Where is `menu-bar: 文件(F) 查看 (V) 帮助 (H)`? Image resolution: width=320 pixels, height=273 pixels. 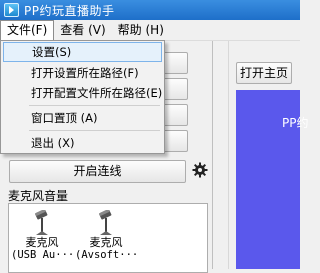 menu-bar: 文件(F) 查看 (V) 帮助 (H) is located at coordinates (150, 30).